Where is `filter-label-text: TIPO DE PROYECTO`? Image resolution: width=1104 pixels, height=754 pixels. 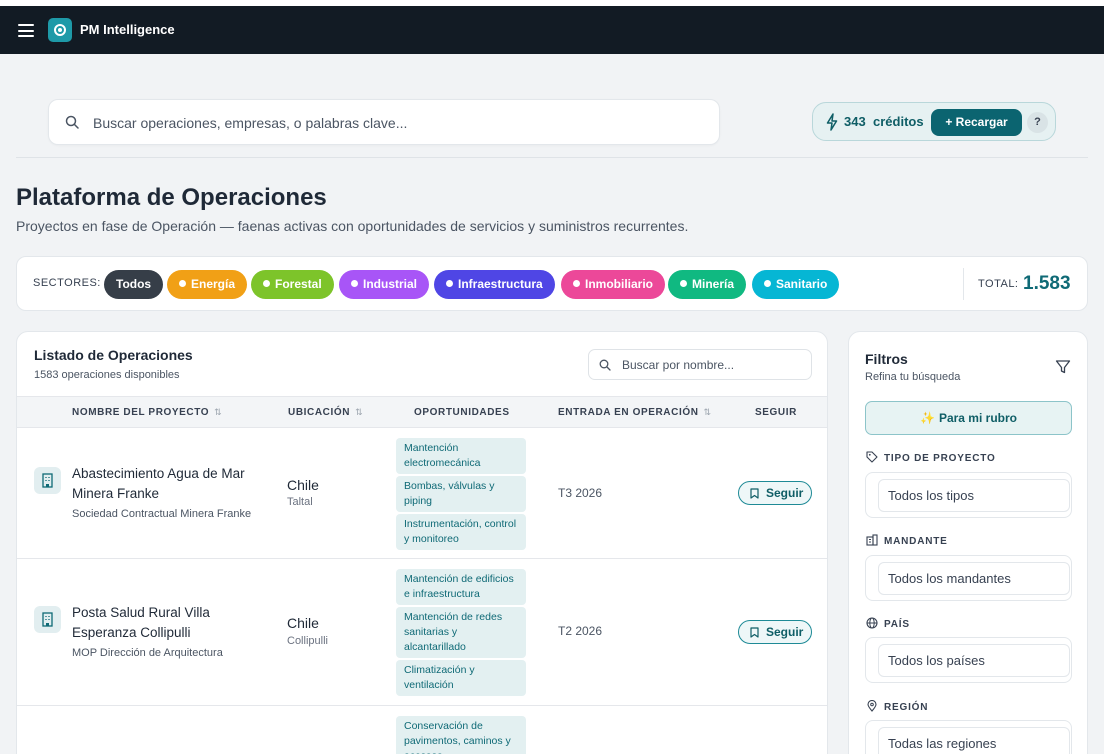
filter-label-text: TIPO DE PROYECTO is located at coordinates (940, 458).